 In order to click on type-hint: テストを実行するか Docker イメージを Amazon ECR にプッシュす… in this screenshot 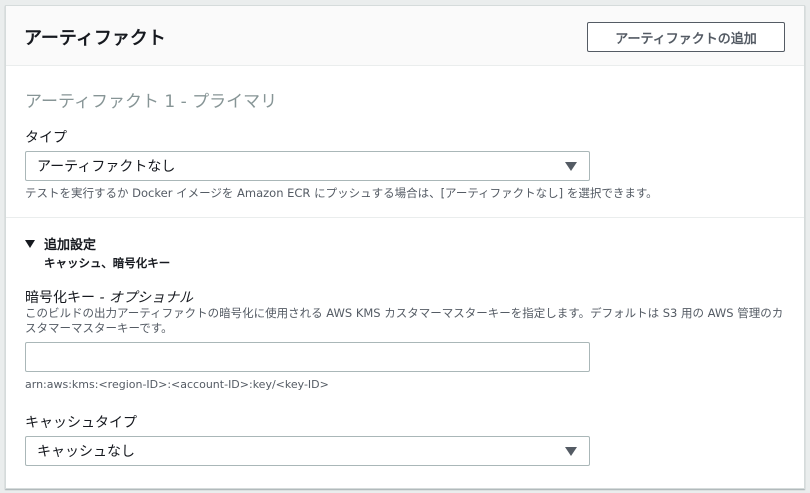, I will do `click(341, 193)`.